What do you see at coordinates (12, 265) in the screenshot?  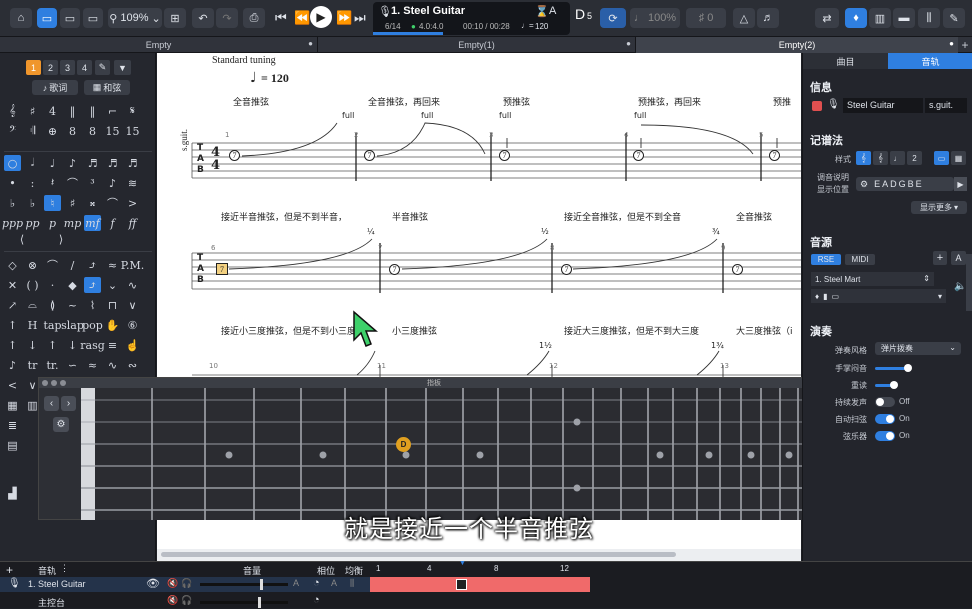 I see `harmonic-icon: ◇` at bounding box center [12, 265].